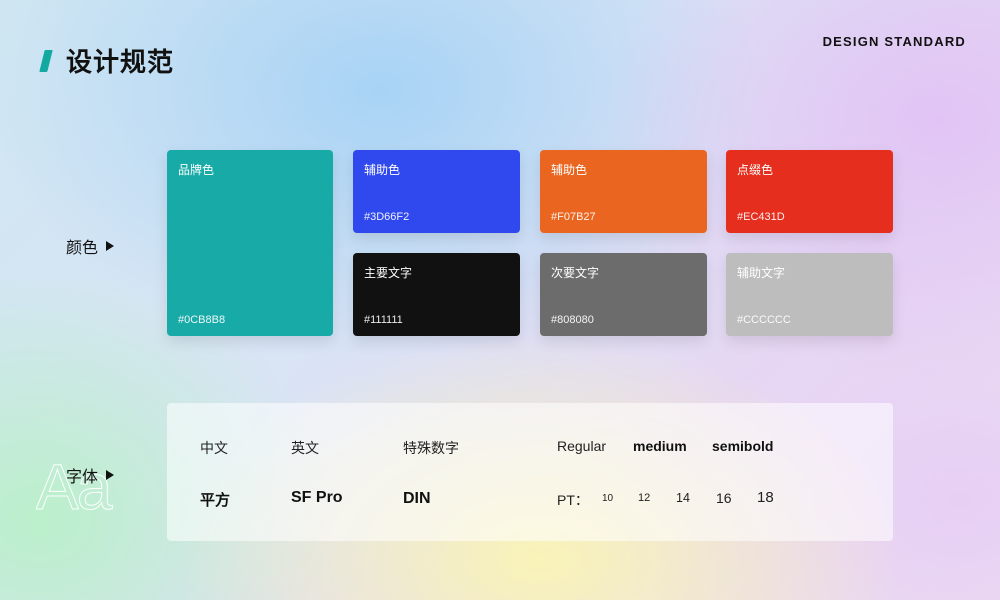 The height and width of the screenshot is (600, 1000). What do you see at coordinates (196, 170) in the screenshot?
I see `swatch-name: 品牌色` at bounding box center [196, 170].